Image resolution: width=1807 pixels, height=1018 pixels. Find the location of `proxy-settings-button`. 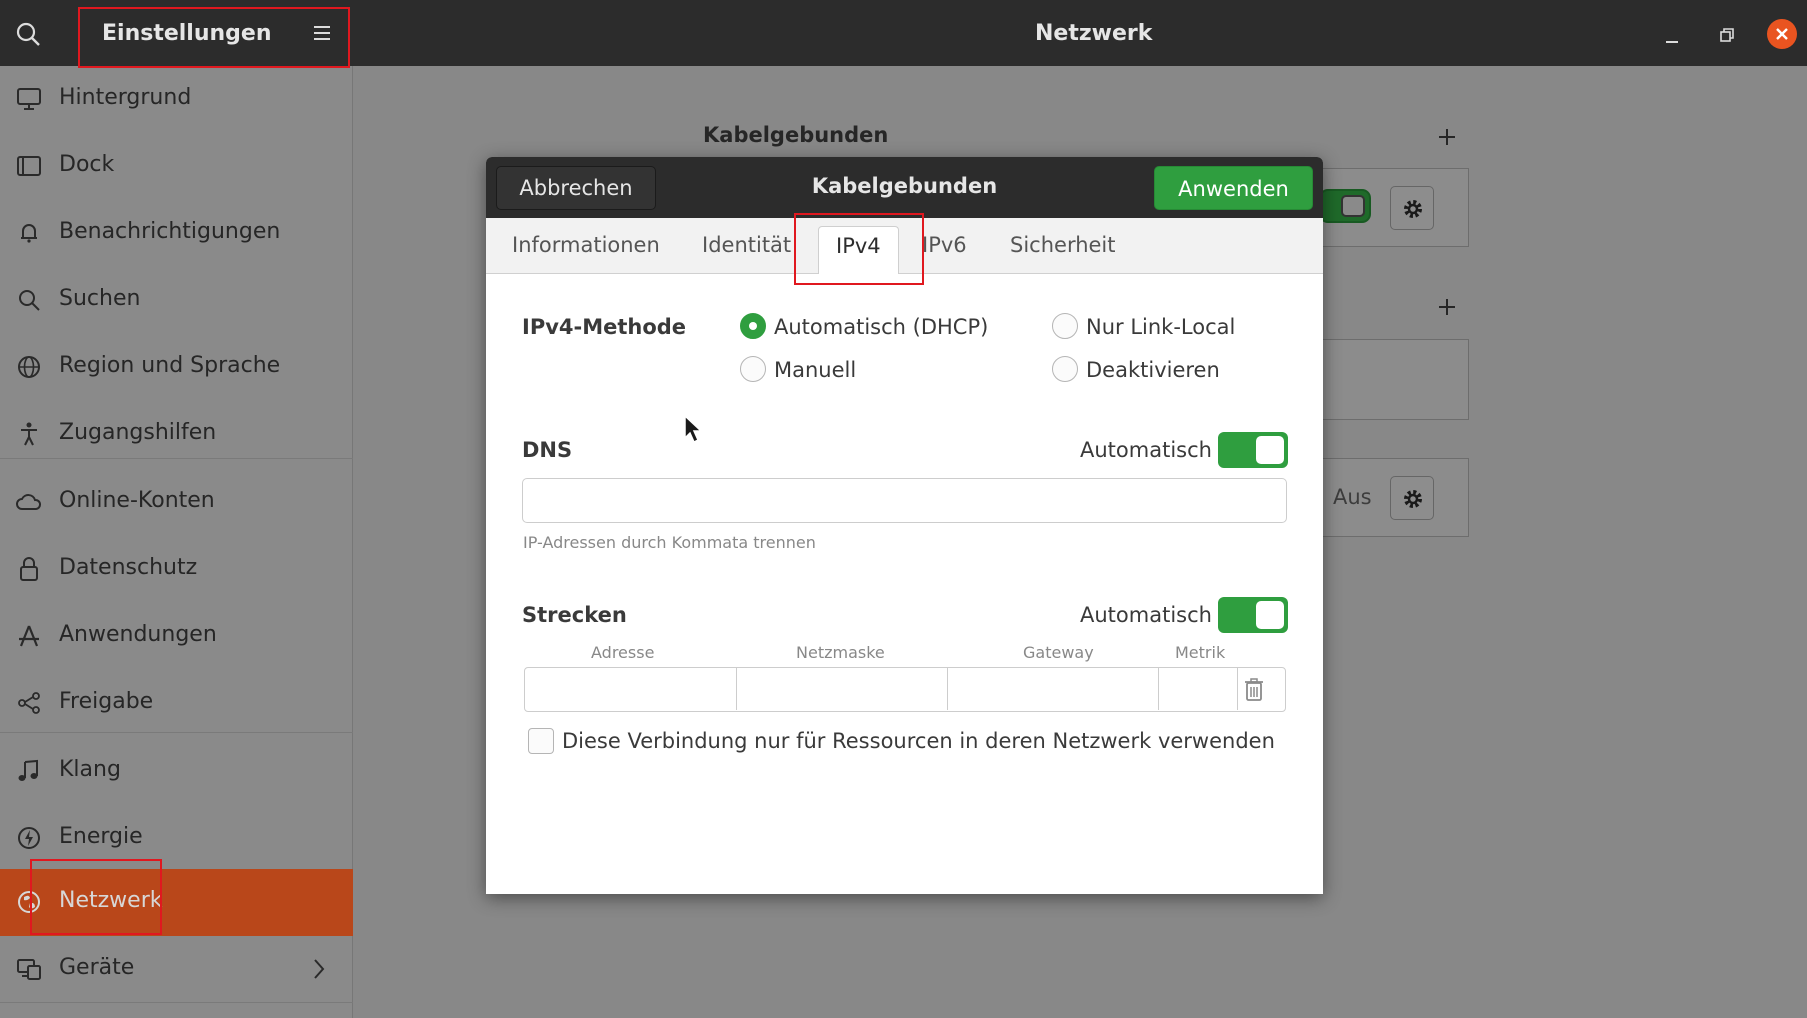

proxy-settings-button is located at coordinates (1412, 498).